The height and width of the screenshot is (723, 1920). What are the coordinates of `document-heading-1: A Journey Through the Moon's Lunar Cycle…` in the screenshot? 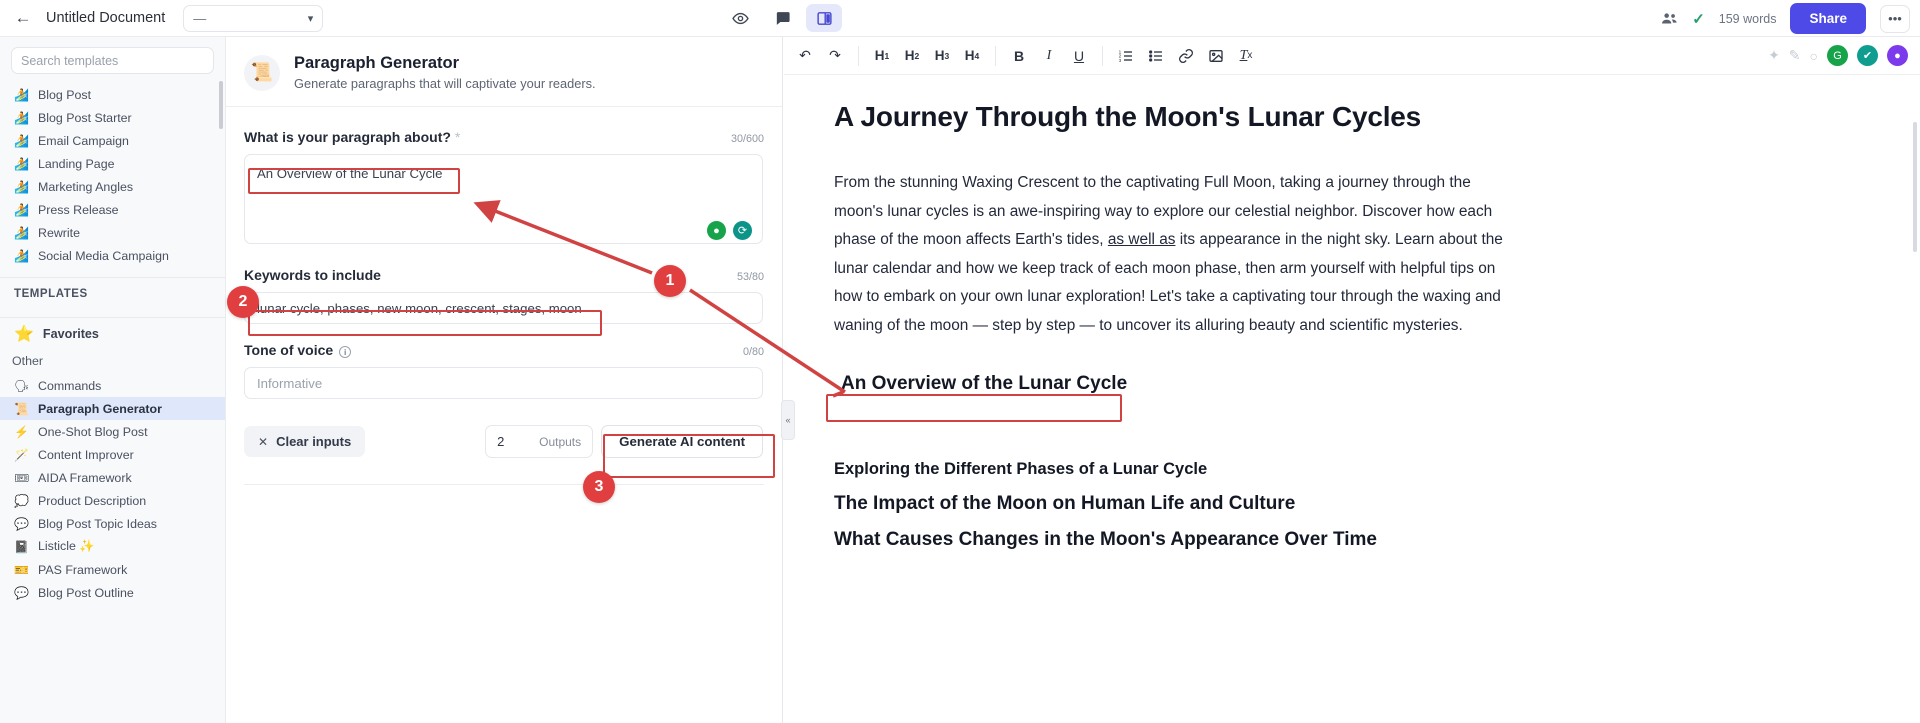 It's located at (1128, 116).